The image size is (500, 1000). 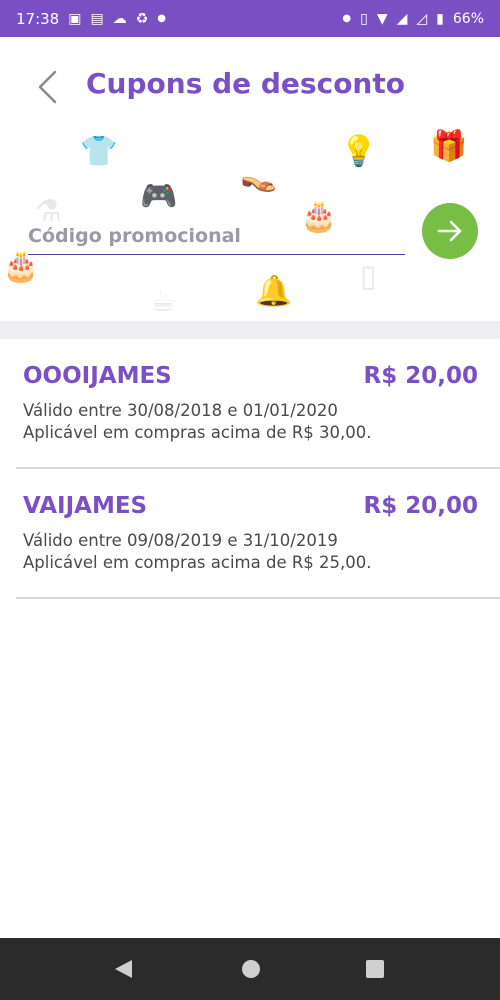 What do you see at coordinates (413, 19) in the screenshot?
I see `status-right: ● ▯ ▼ ◢ ◿ ▮ 66%` at bounding box center [413, 19].